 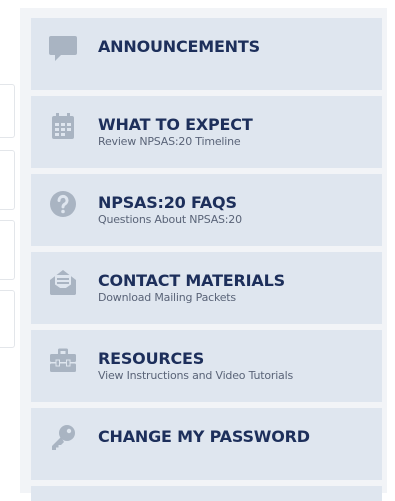 I want to click on menu-item-what-to-expect: WHAT TO EXPECT Review NPSAS:20 Timeline, so click(x=206, y=132).